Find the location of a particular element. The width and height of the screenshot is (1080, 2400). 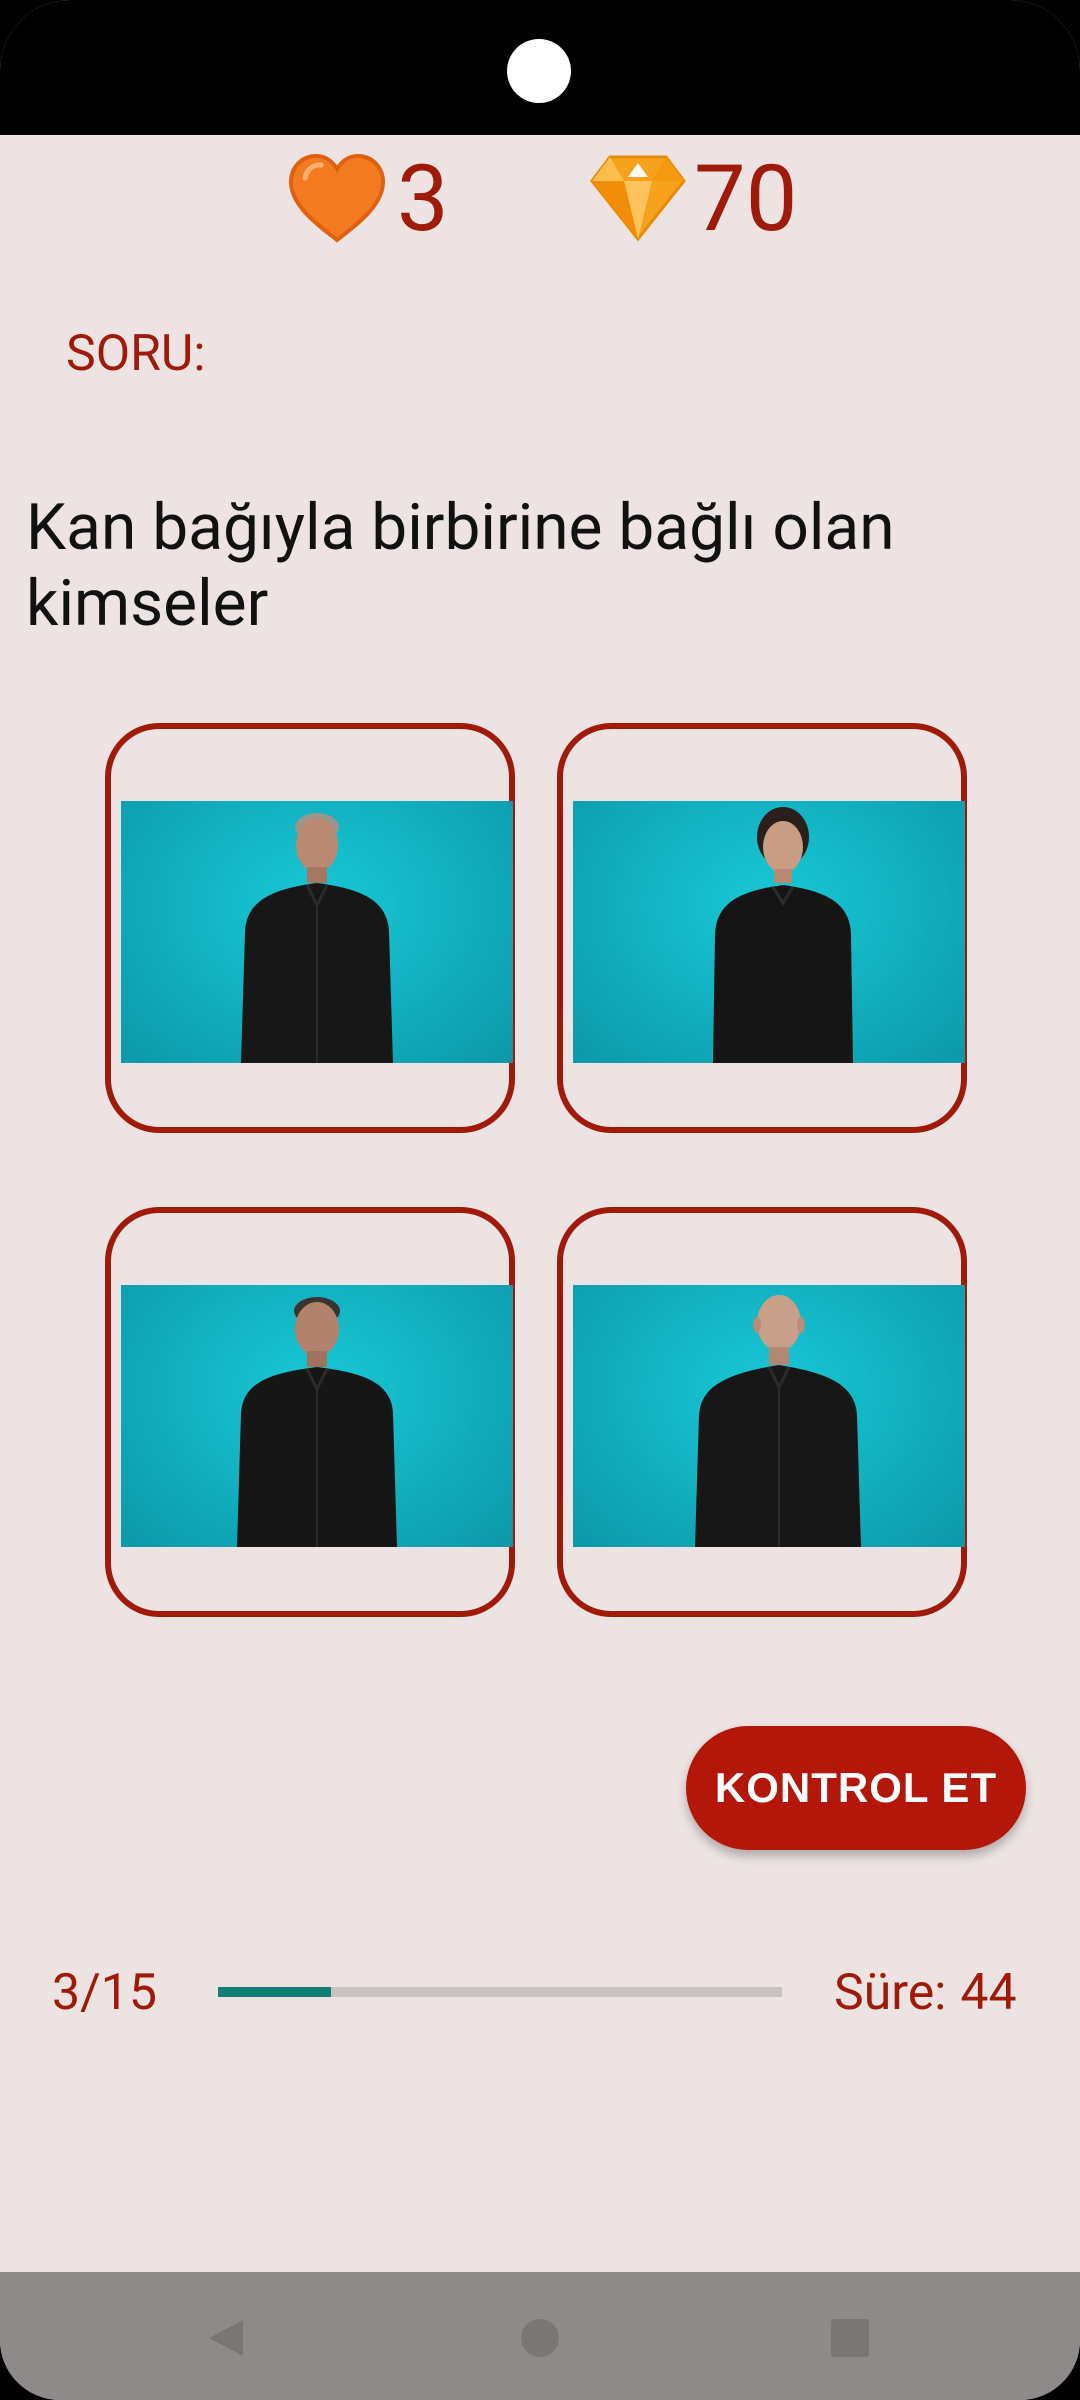

timer-label: Süre: is located at coordinates (890, 1993).